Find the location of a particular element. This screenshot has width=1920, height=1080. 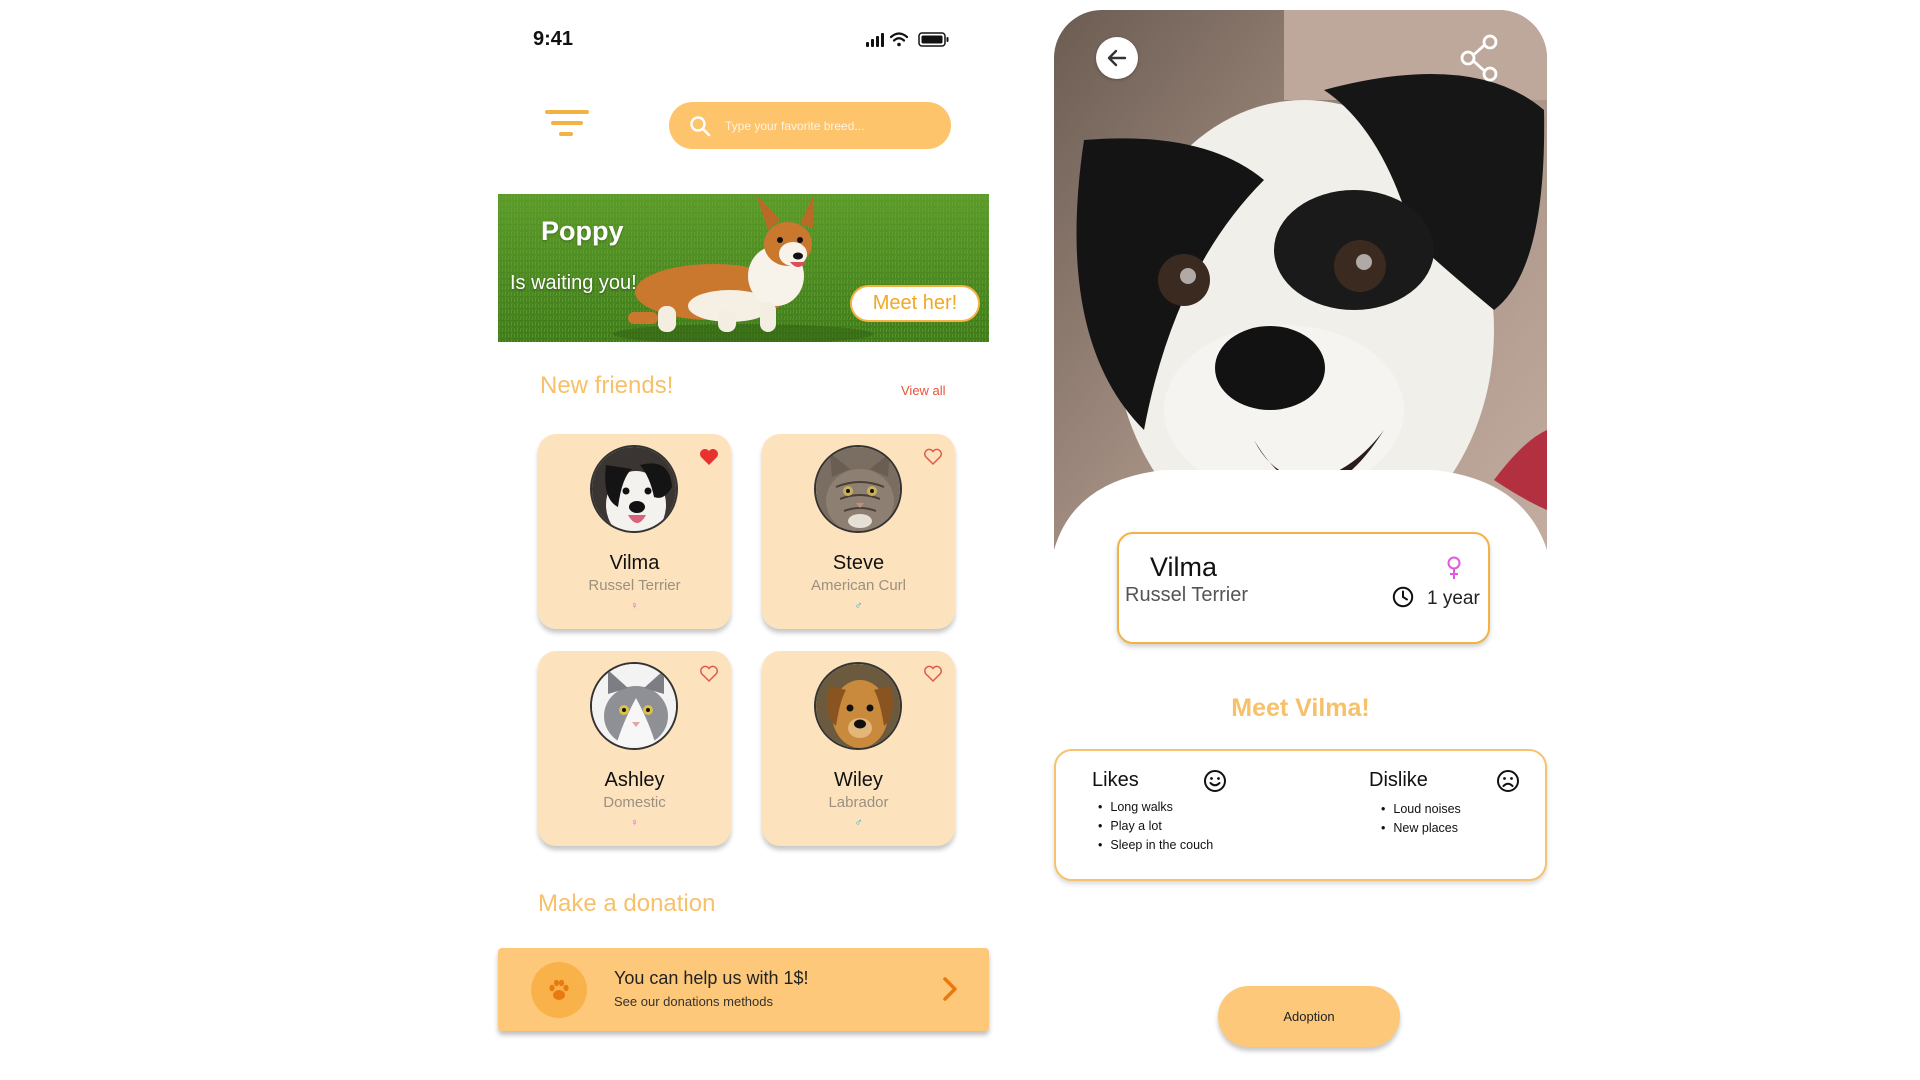

list-item: Long walks is located at coordinates (1155, 807).